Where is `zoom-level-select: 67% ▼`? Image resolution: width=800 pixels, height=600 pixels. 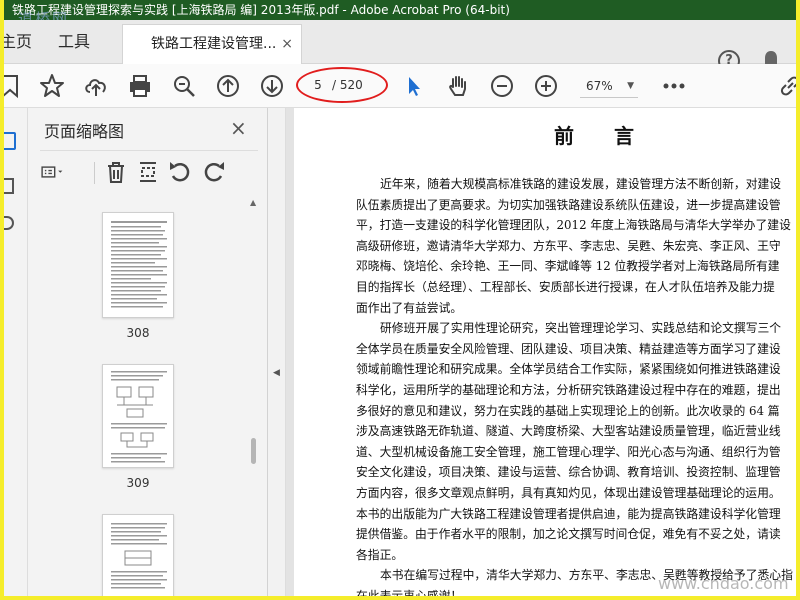 zoom-level-select: 67% ▼ is located at coordinates (609, 86).